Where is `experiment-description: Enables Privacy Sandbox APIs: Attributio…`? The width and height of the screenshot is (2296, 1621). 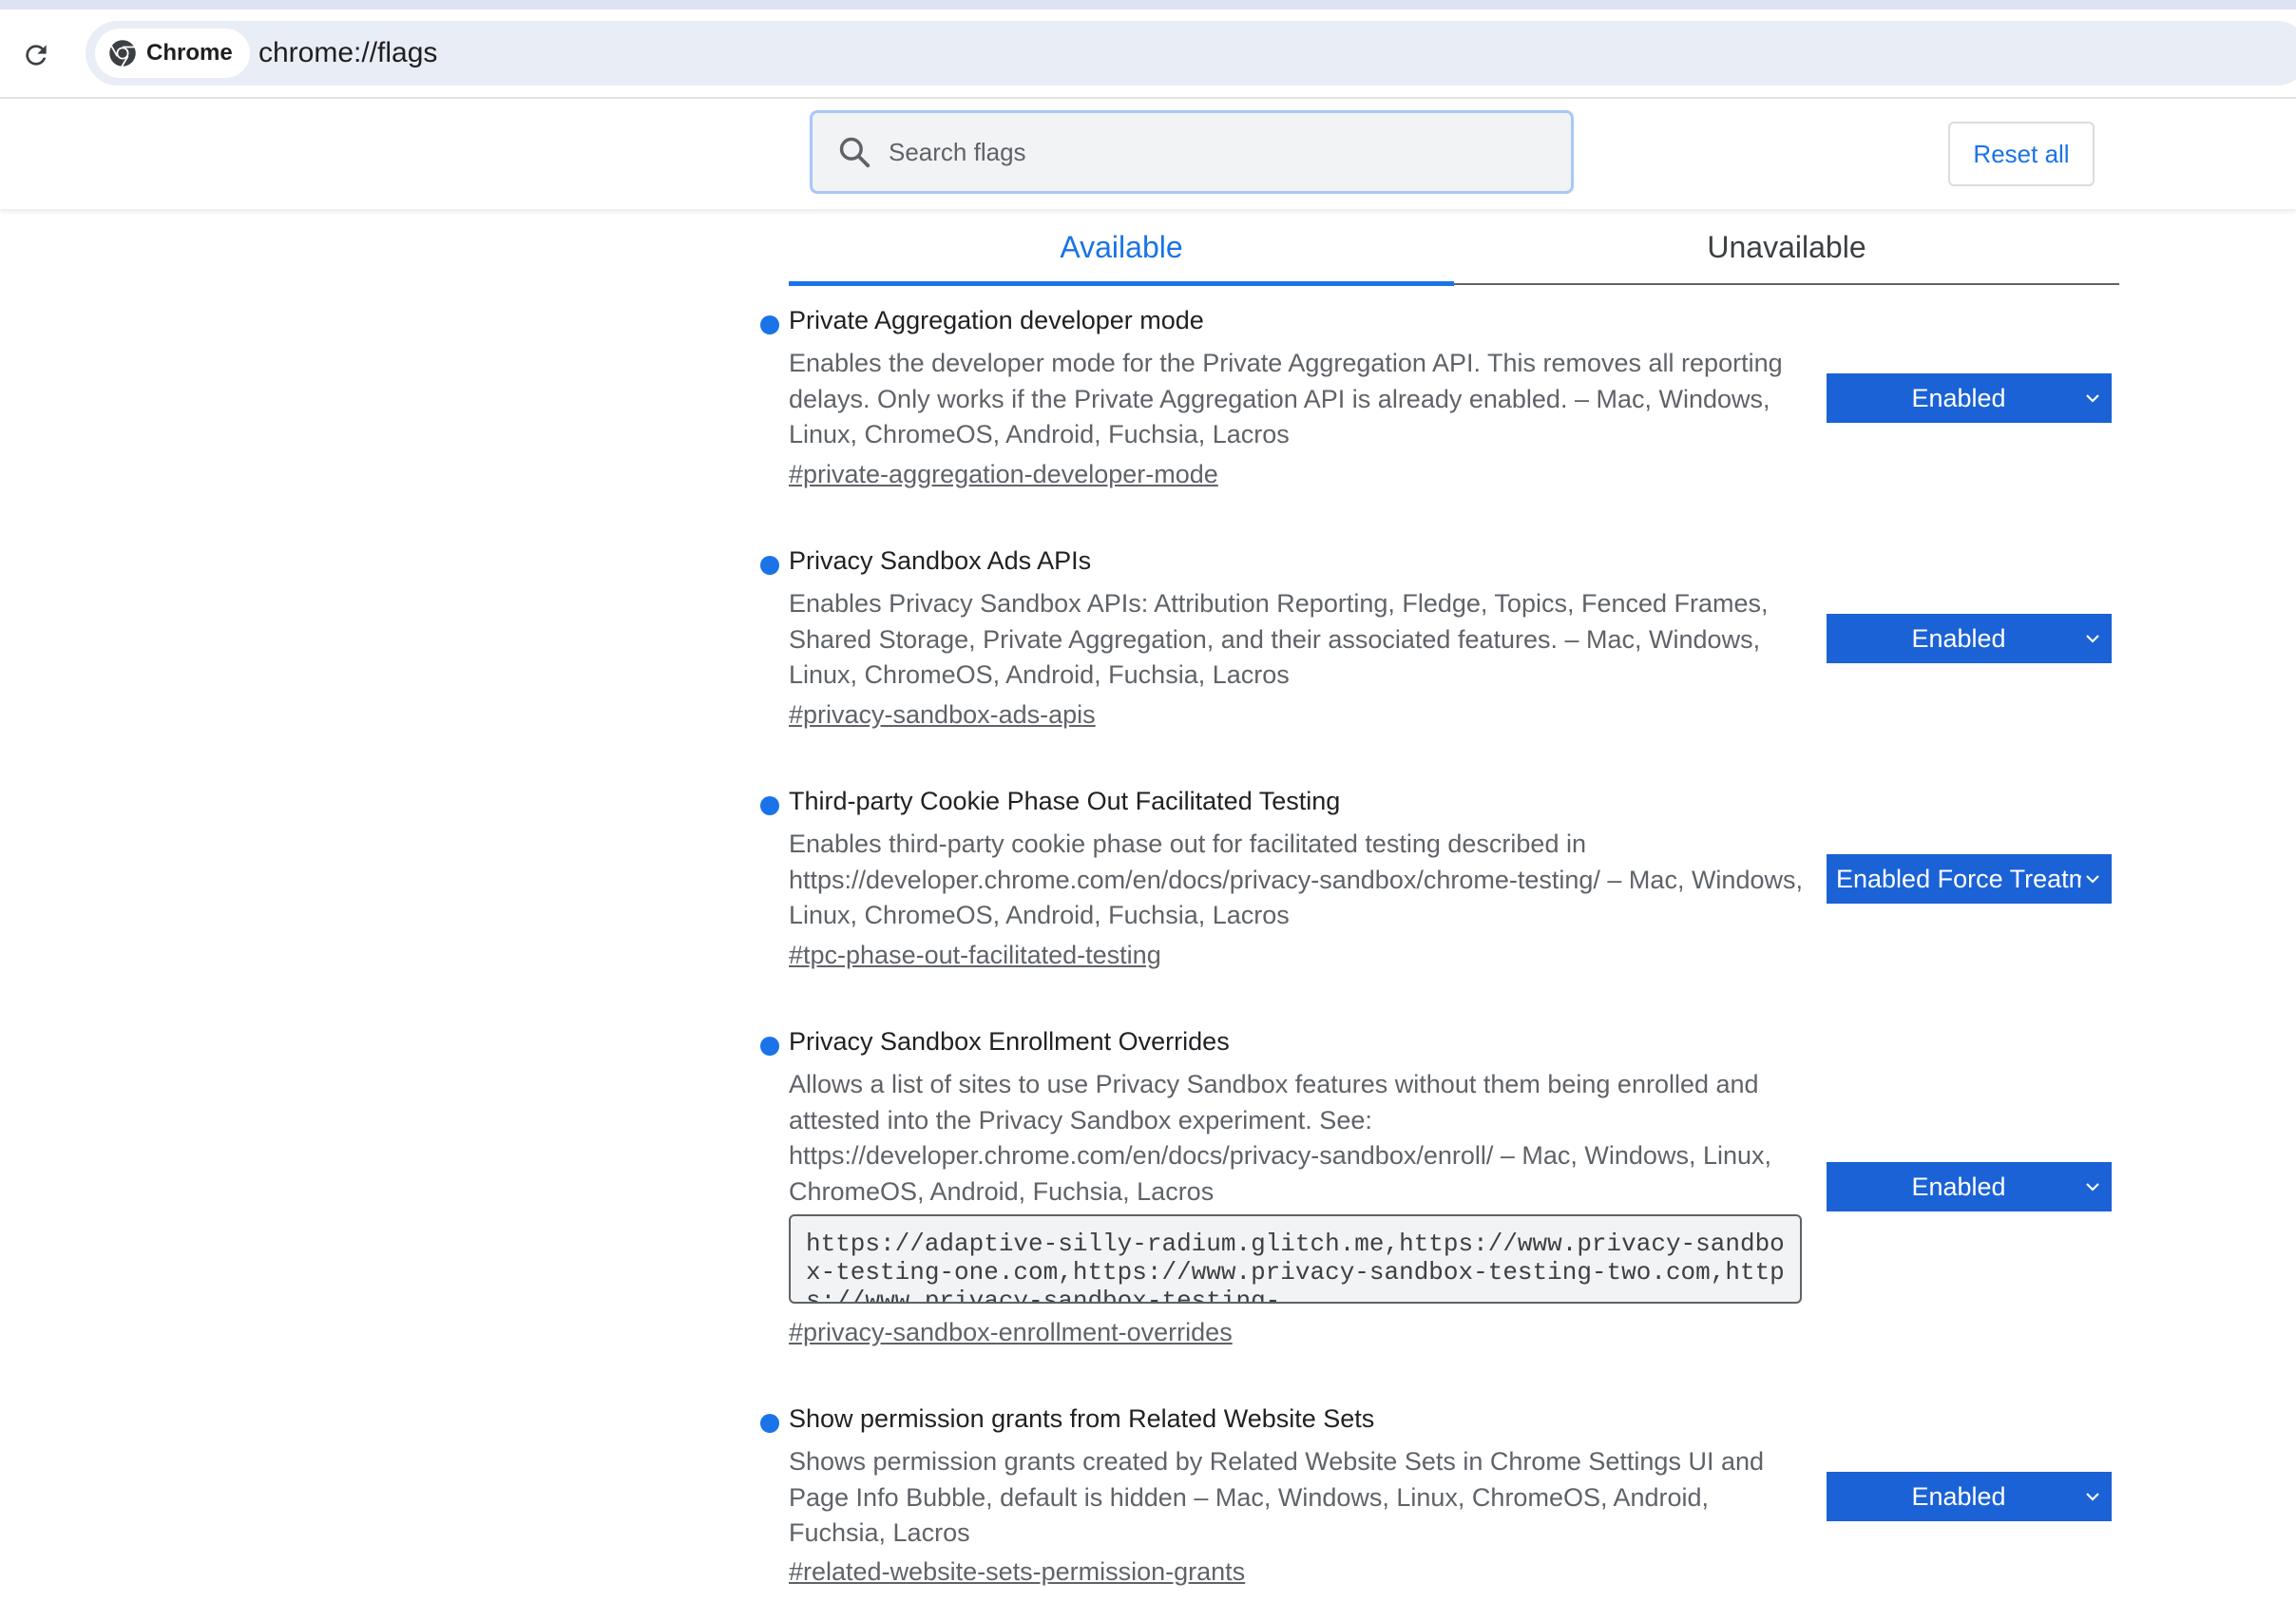 experiment-description: Enables Privacy Sandbox APIs: Attributio… is located at coordinates (1279, 639).